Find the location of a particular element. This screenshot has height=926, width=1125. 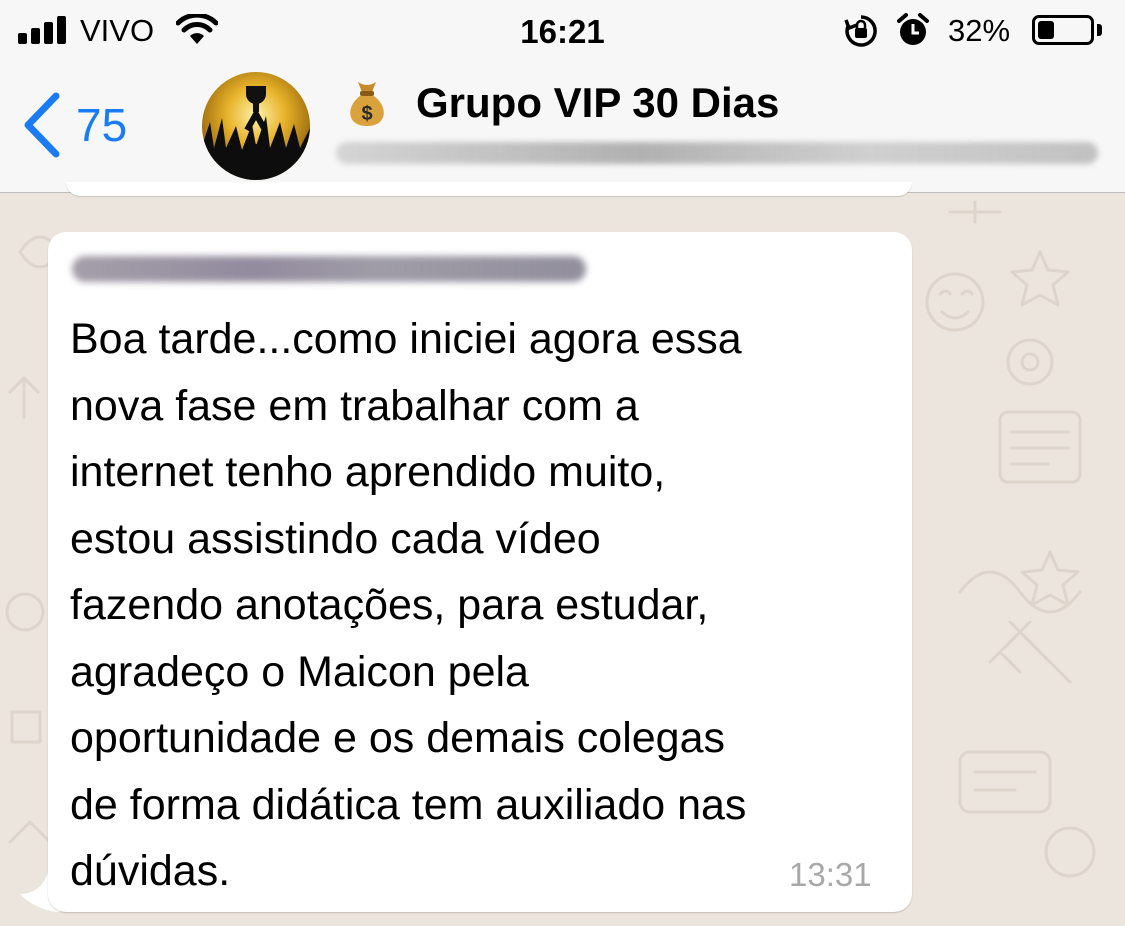

alarm-icon is located at coordinates (913, 29).